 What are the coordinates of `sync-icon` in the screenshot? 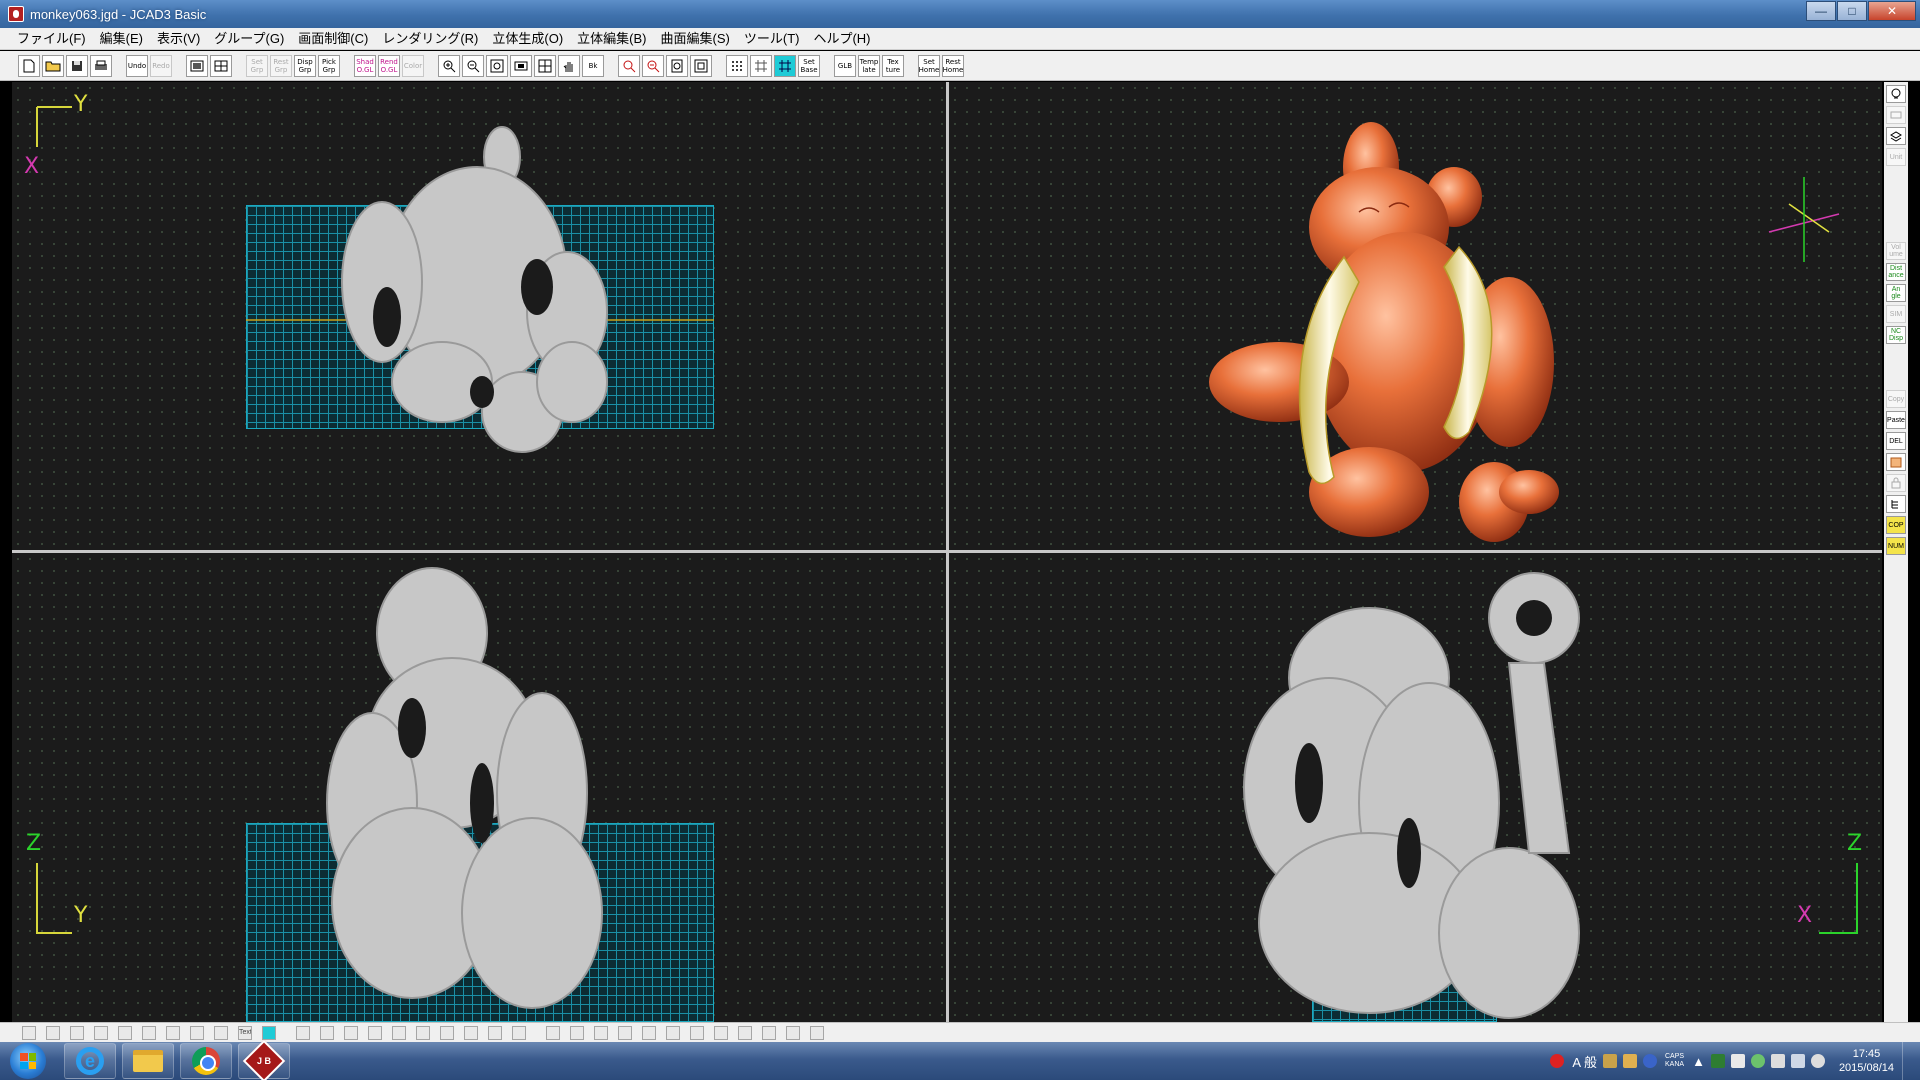 It's located at (1757, 1061).